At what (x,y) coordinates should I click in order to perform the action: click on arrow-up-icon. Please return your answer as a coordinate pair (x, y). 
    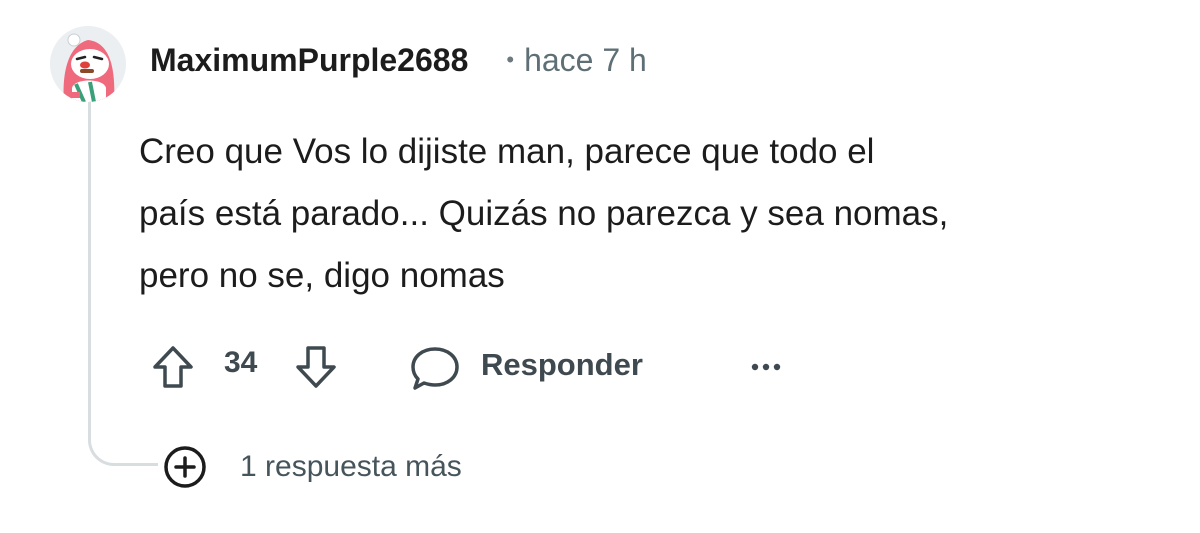
    Looking at the image, I should click on (173, 367).